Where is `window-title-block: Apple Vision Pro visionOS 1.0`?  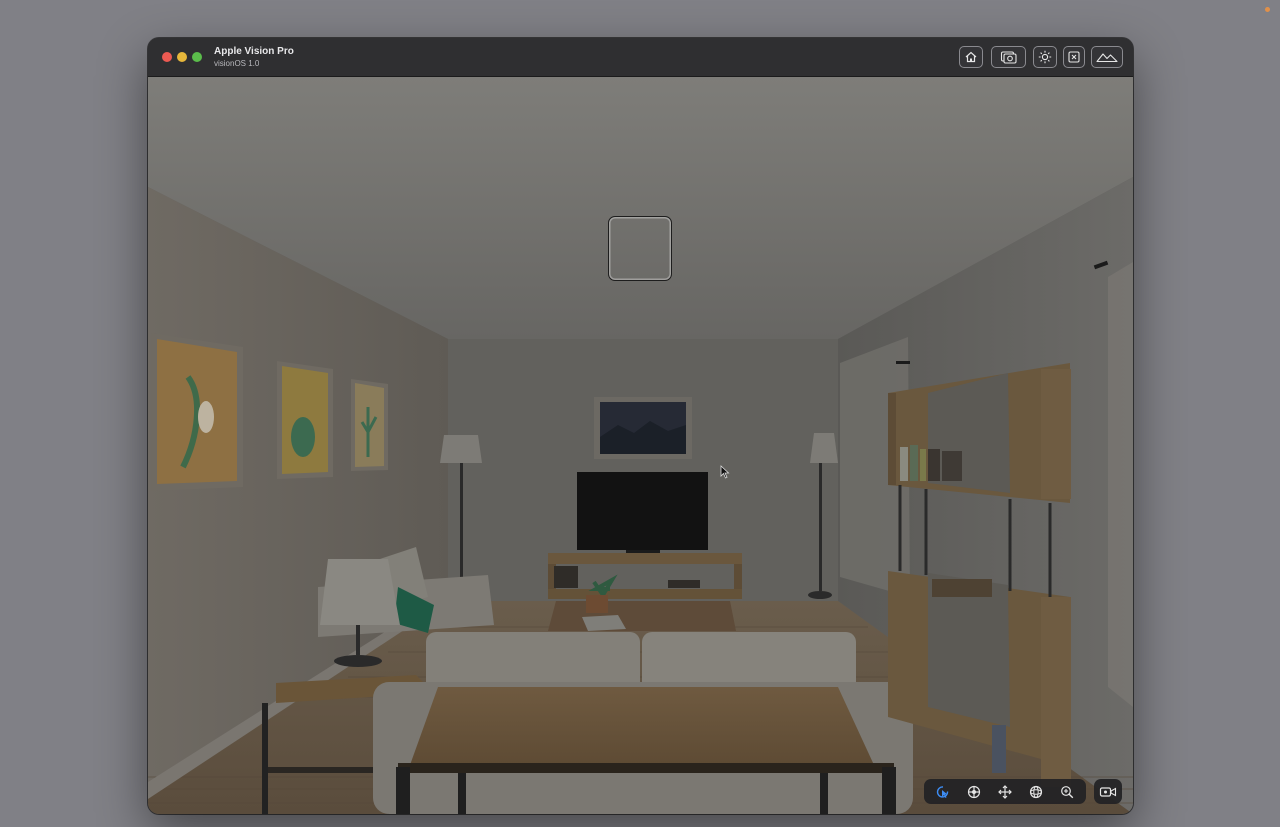 window-title-block: Apple Vision Pro visionOS 1.0 is located at coordinates (254, 57).